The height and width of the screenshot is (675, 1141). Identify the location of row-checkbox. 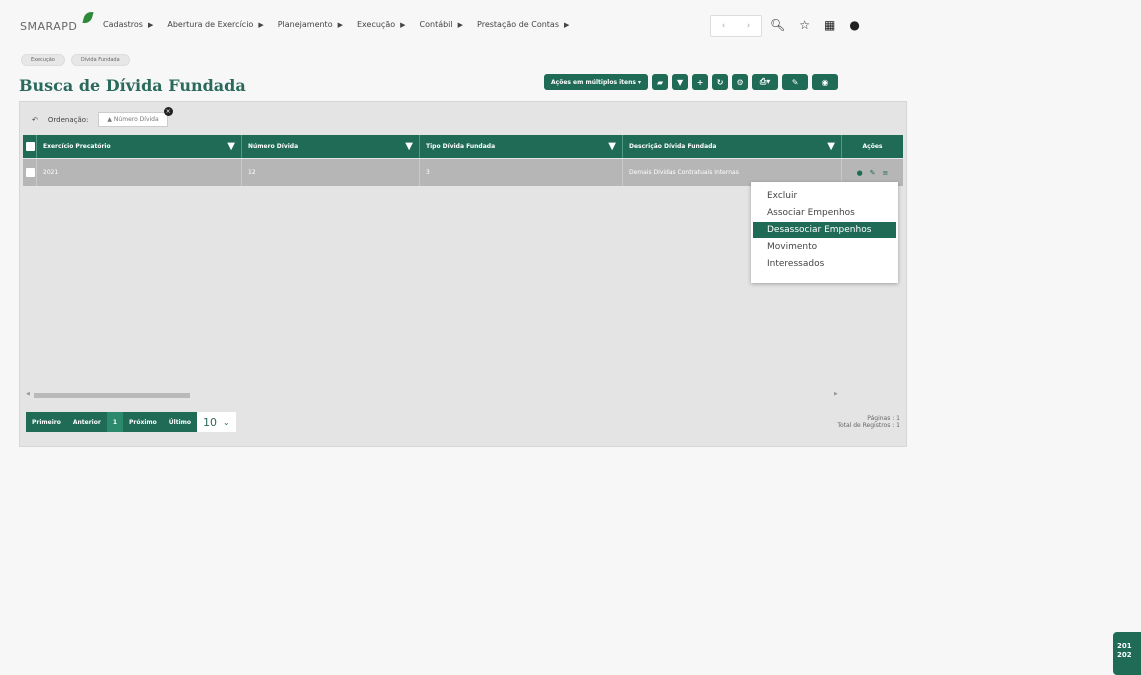
(30, 172).